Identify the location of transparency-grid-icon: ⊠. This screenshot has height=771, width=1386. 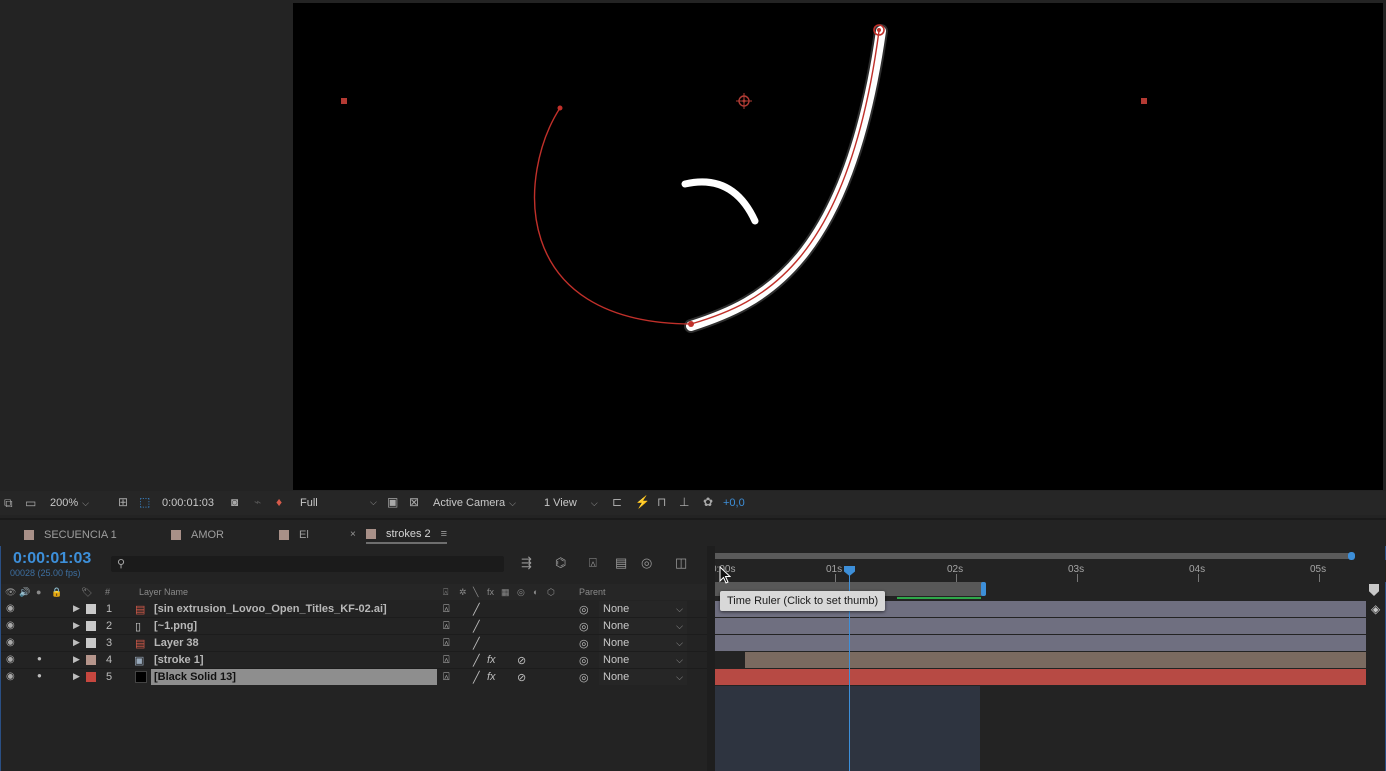
(414, 502).